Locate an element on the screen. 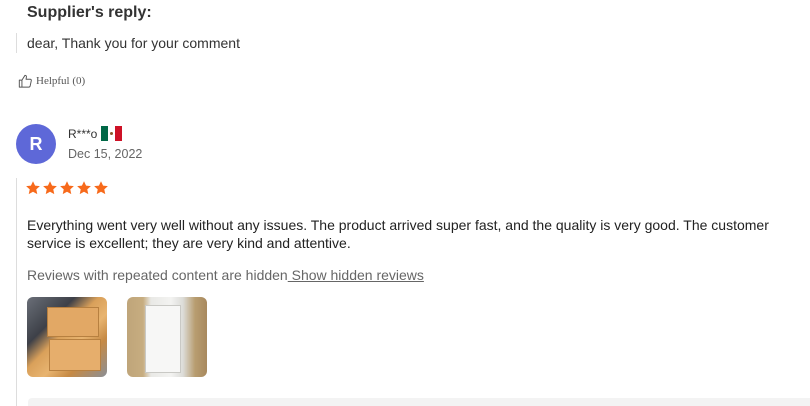  reviewer-info: R***o is located at coordinates (95, 133).